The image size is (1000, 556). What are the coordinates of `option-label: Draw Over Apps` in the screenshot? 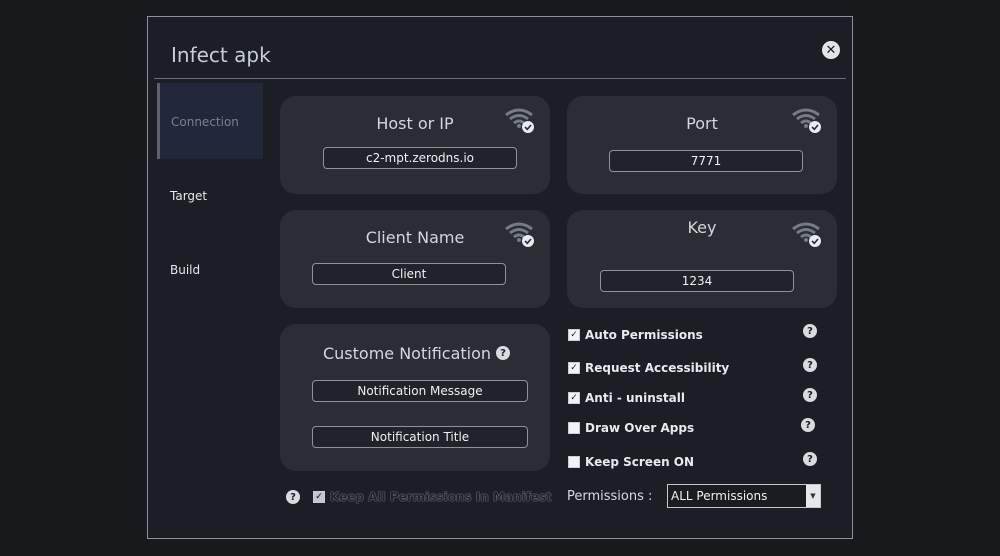 It's located at (640, 428).